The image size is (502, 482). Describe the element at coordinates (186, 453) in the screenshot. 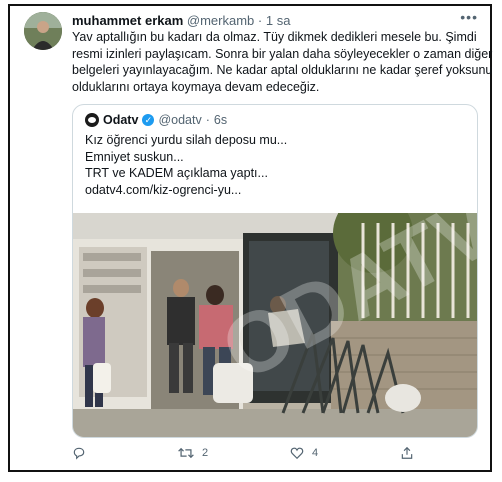

I see `retweet-icon` at that location.